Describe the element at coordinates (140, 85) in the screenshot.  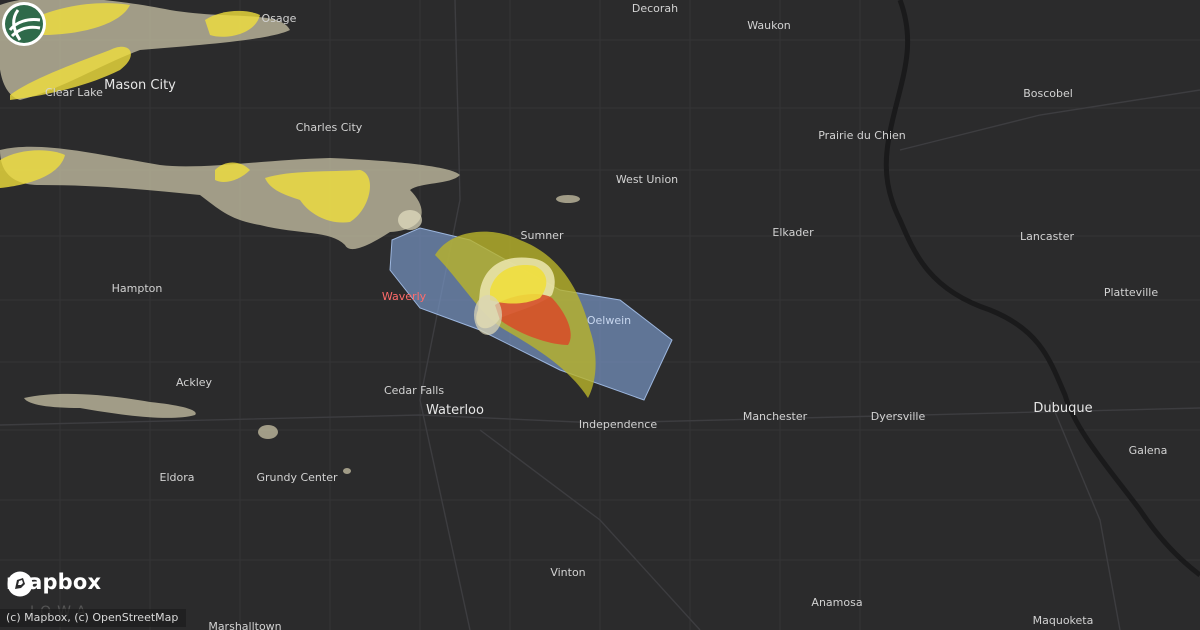
I see `city-label-mason-city: Mason City` at that location.